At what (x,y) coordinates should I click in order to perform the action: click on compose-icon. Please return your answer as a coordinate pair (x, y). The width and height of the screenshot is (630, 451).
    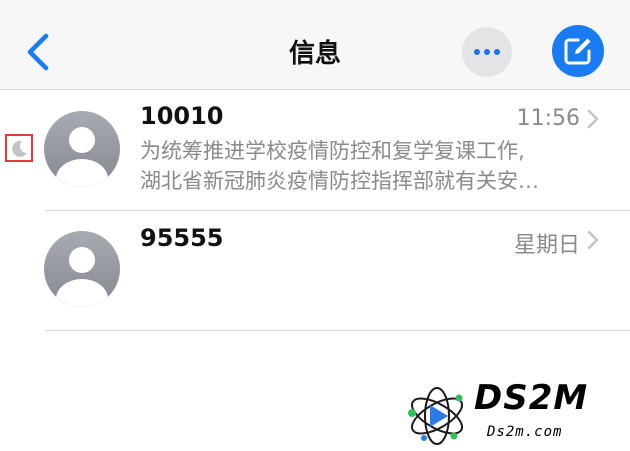
    Looking at the image, I should click on (577, 51).